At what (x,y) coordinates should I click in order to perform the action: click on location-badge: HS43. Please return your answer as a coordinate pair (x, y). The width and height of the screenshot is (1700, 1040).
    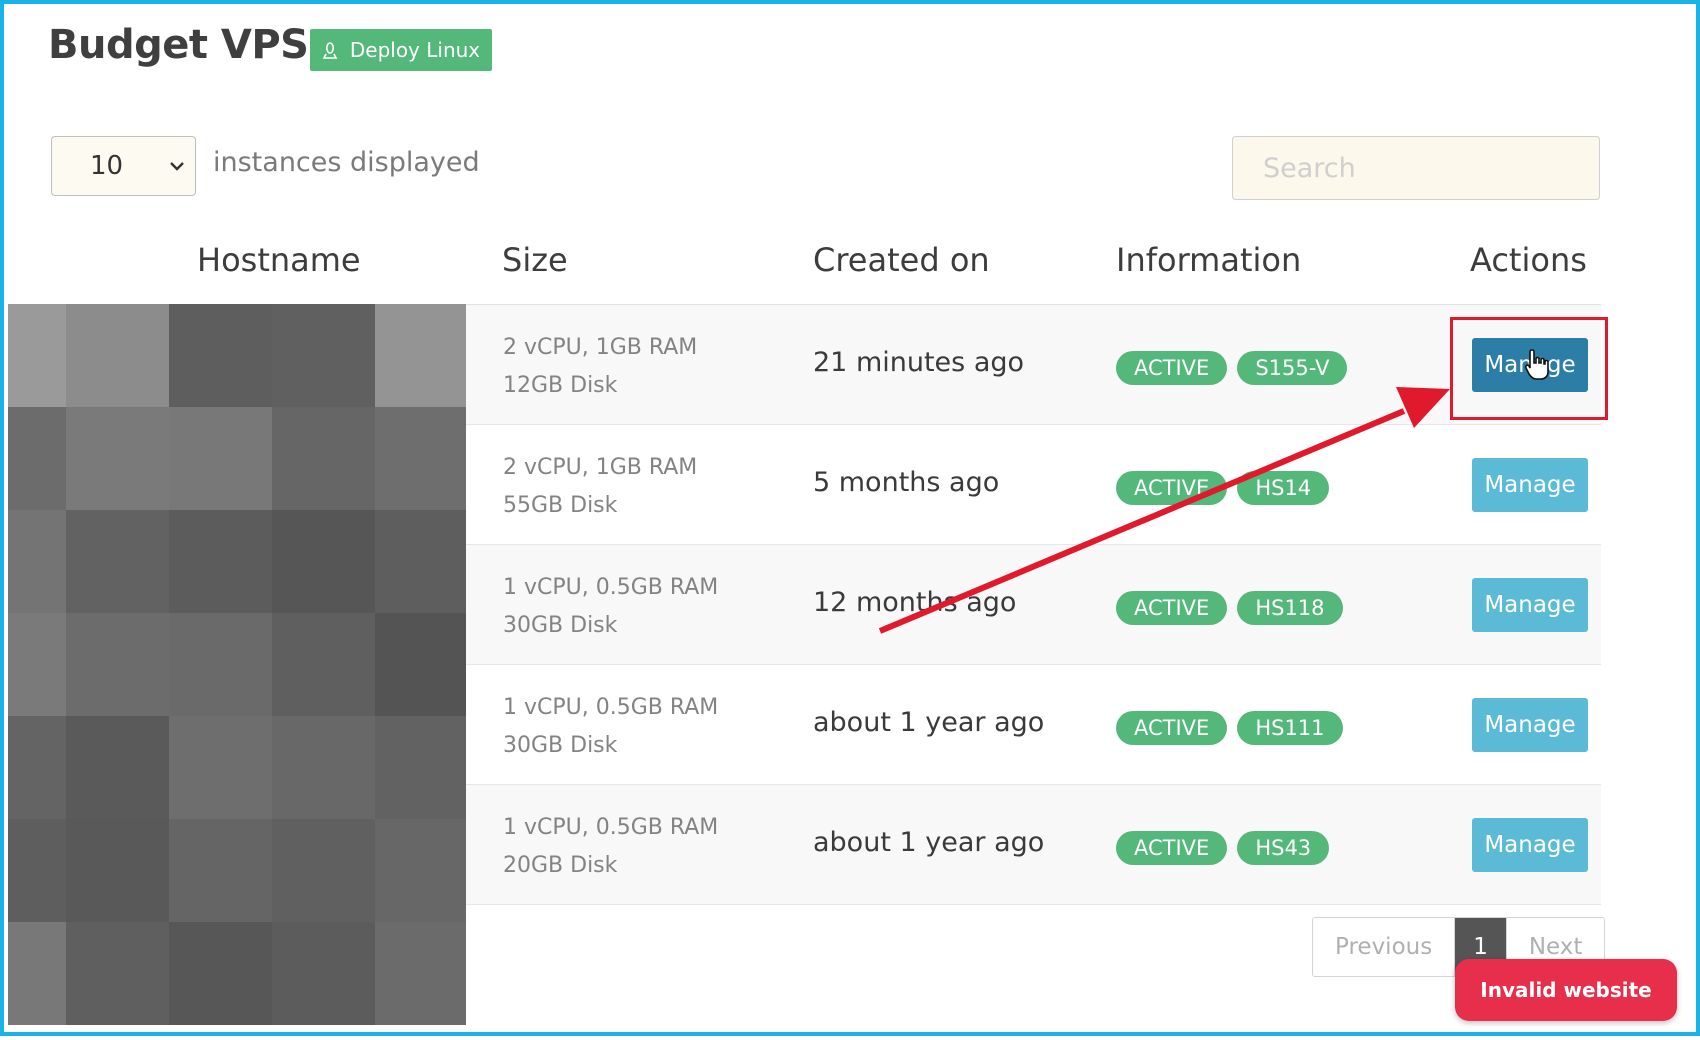
    Looking at the image, I should click on (1283, 848).